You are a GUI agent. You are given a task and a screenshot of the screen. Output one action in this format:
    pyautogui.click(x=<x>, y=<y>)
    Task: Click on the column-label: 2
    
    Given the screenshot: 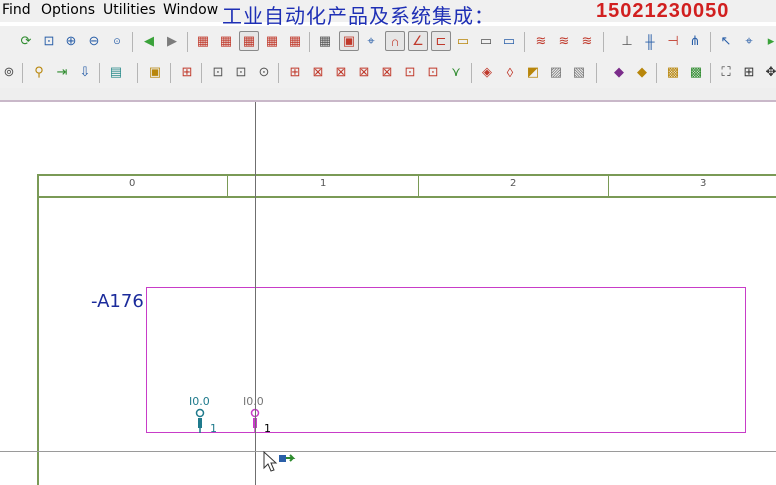 What is the action you would take?
    pyautogui.click(x=513, y=183)
    